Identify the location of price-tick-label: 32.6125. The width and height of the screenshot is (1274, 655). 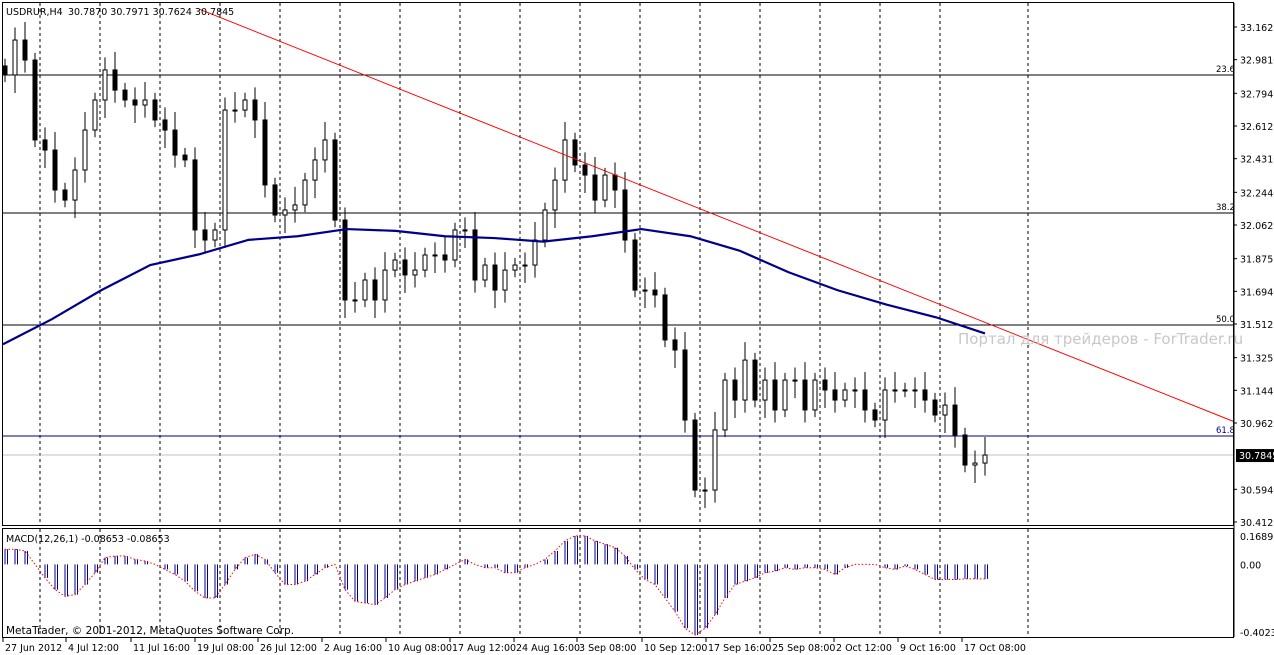
(1257, 127).